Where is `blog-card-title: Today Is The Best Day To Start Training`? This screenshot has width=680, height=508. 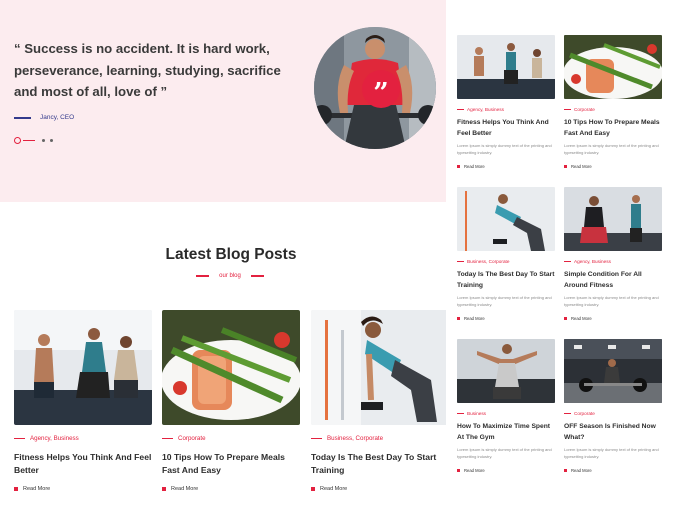
blog-card-title: Today Is The Best Day To Start Training is located at coordinates (381, 464).